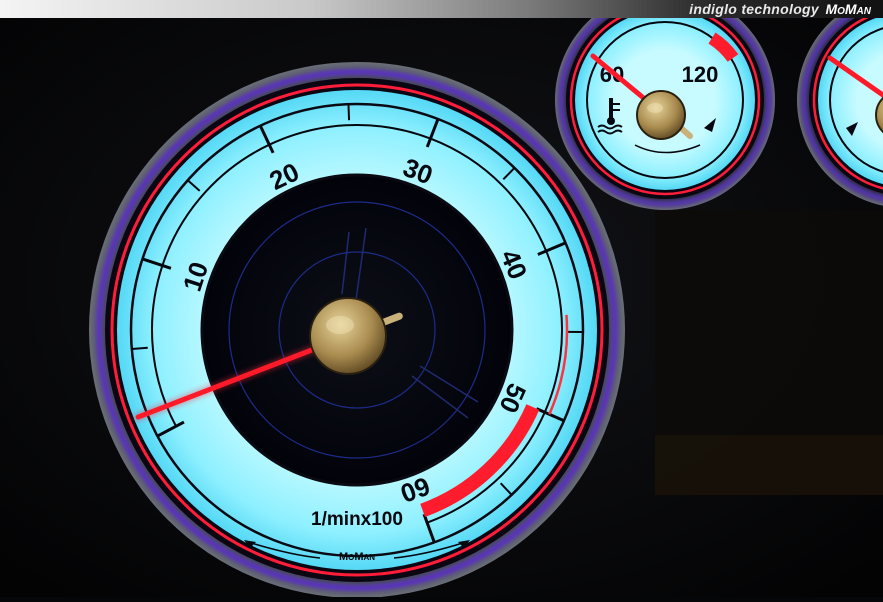 This screenshot has width=883, height=602. Describe the element at coordinates (357, 557) in the screenshot. I see `tachometer-brand-label: MoMan` at that location.